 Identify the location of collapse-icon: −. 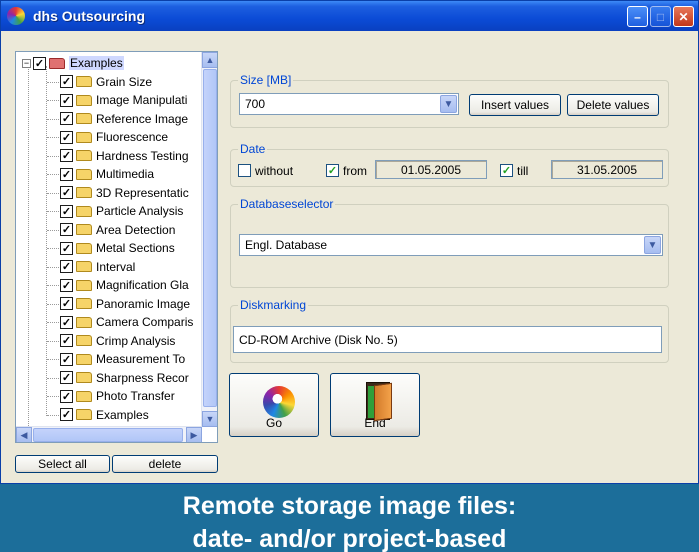
(26, 63).